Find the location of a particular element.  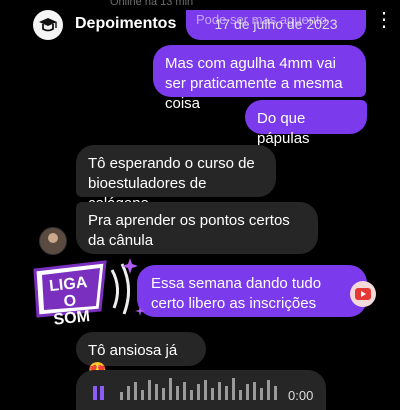

sticker-text: LIGA O SOM is located at coordinates (69, 301).